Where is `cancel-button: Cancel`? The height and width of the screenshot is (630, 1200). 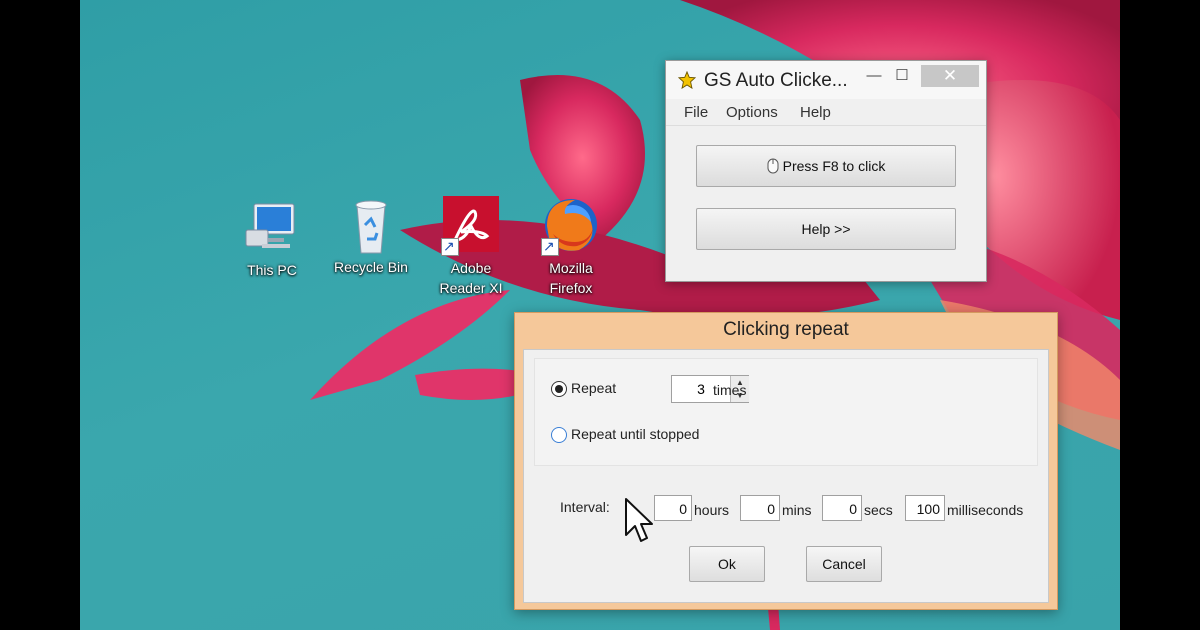 cancel-button: Cancel is located at coordinates (844, 564).